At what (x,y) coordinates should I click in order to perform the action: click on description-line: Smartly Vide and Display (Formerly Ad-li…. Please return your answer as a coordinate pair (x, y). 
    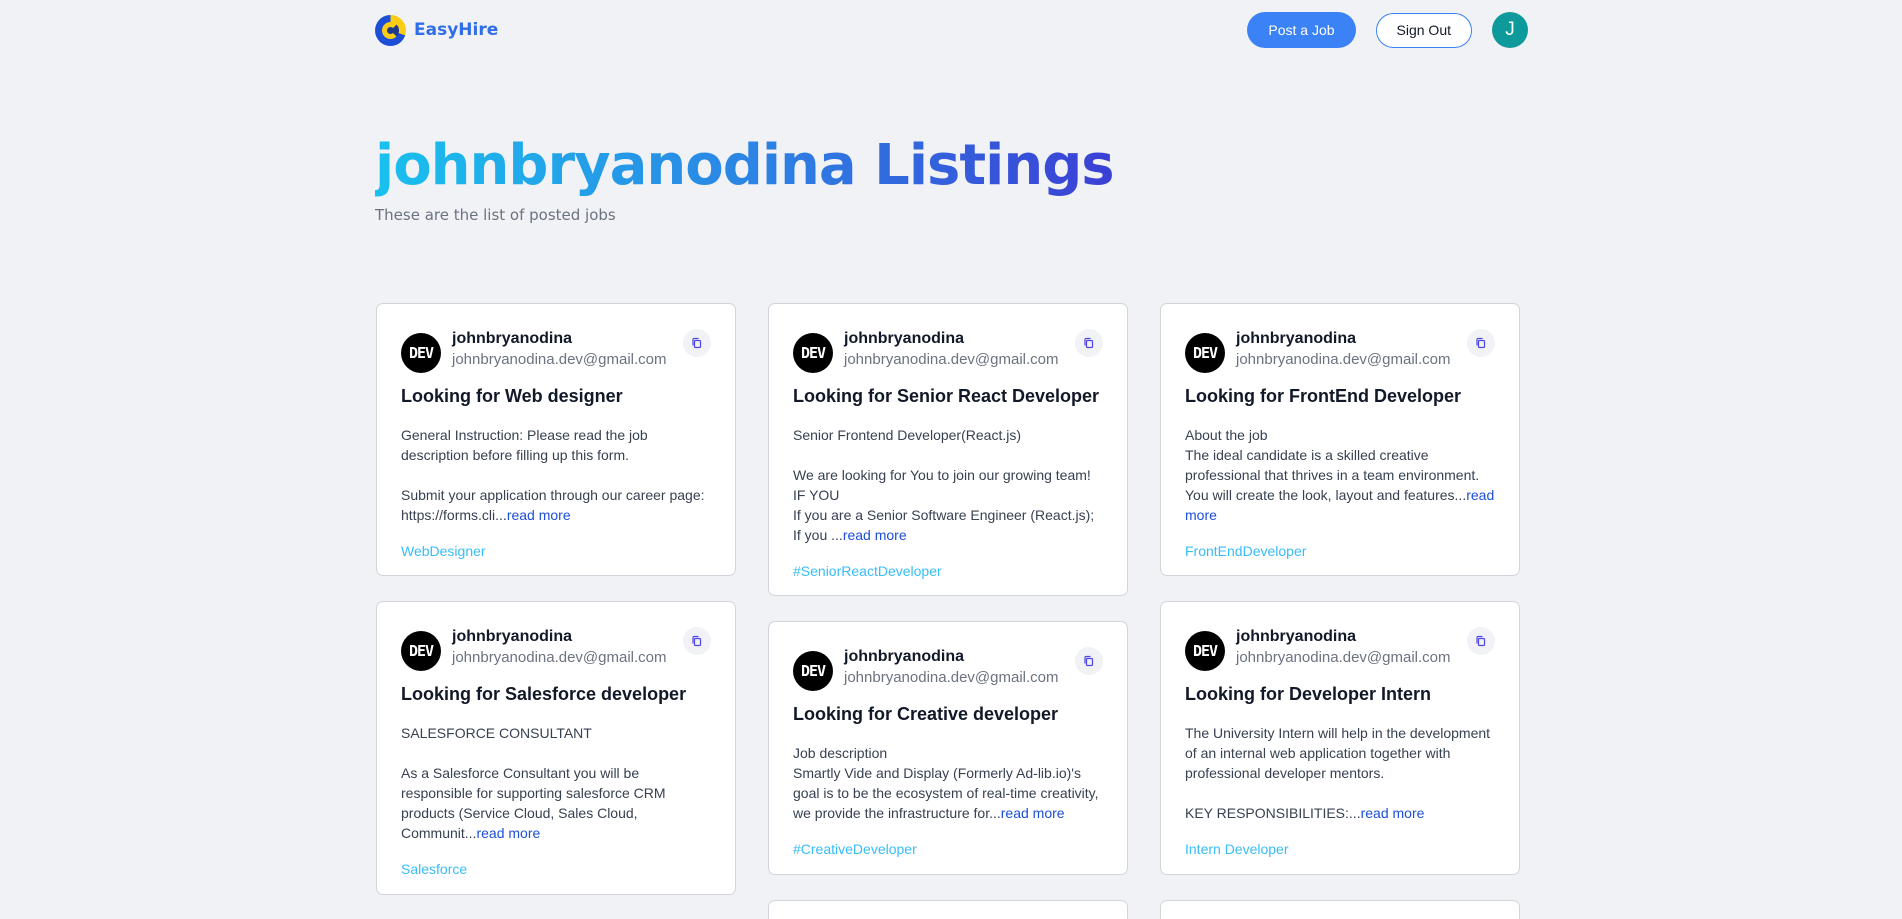
    Looking at the image, I should click on (937, 773).